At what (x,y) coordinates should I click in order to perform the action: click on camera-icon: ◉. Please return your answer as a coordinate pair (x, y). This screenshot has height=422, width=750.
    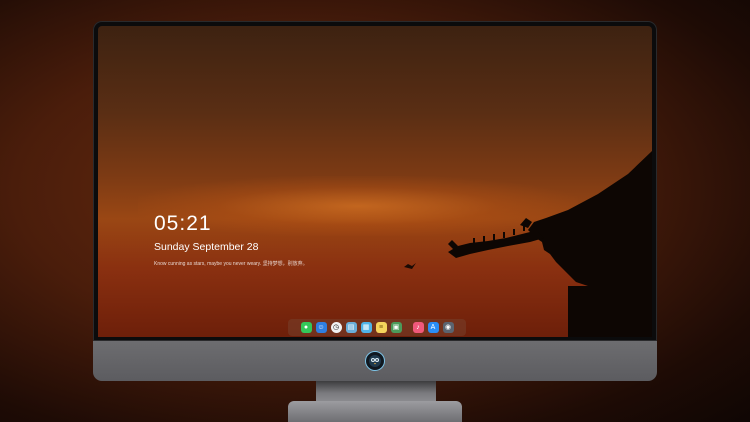
    Looking at the image, I should click on (448, 327).